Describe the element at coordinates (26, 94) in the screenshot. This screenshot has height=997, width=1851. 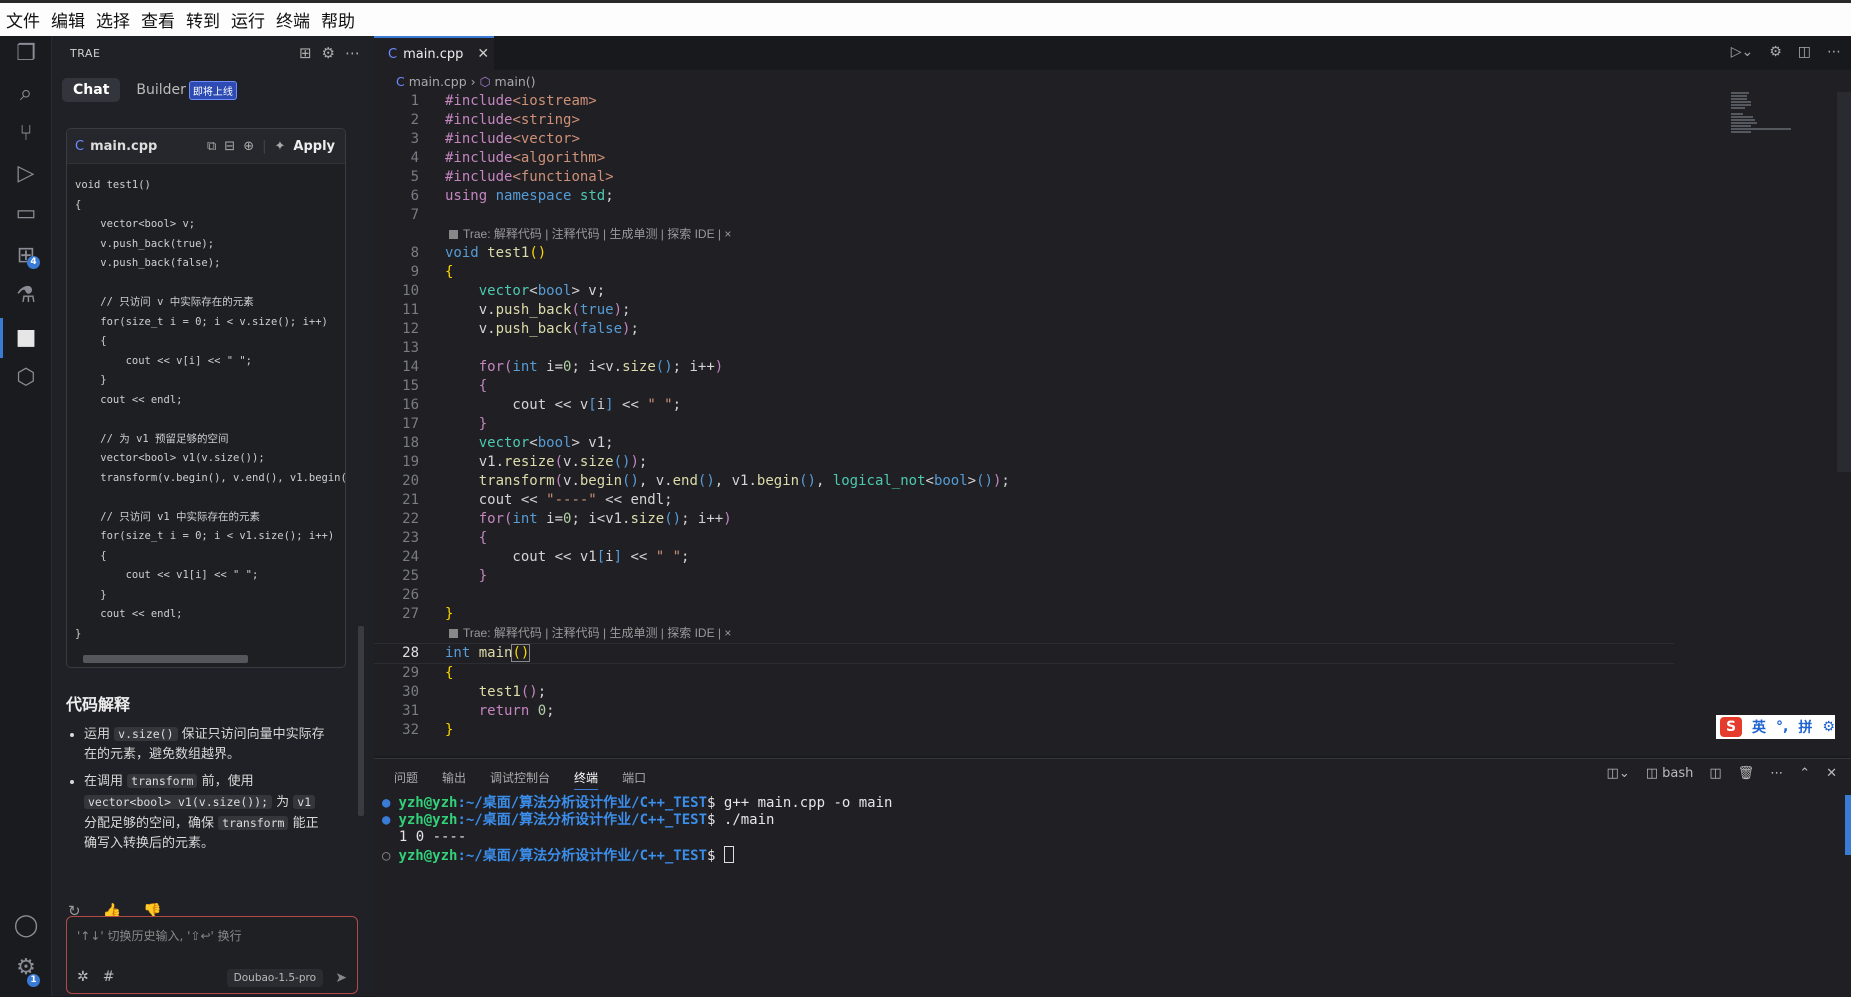
I see `search-icon: ⌕` at that location.